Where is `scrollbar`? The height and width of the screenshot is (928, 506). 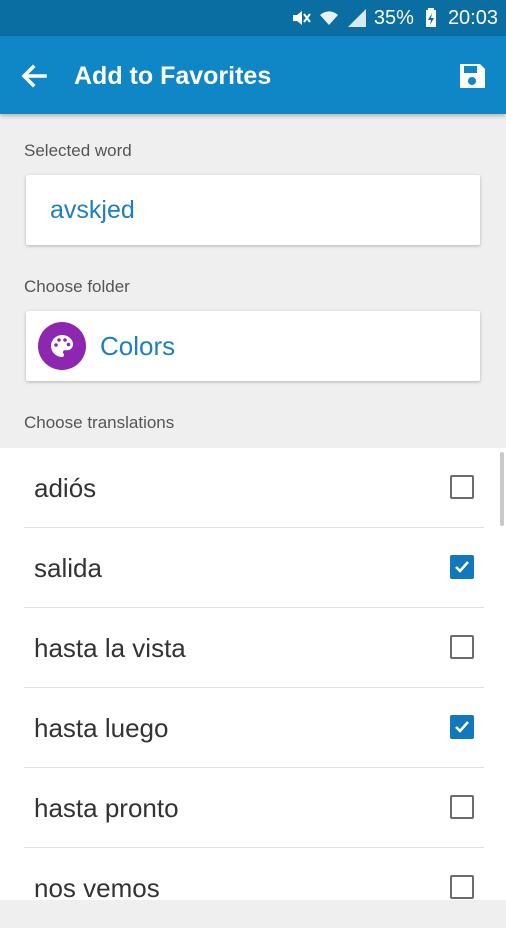
scrollbar is located at coordinates (502, 489).